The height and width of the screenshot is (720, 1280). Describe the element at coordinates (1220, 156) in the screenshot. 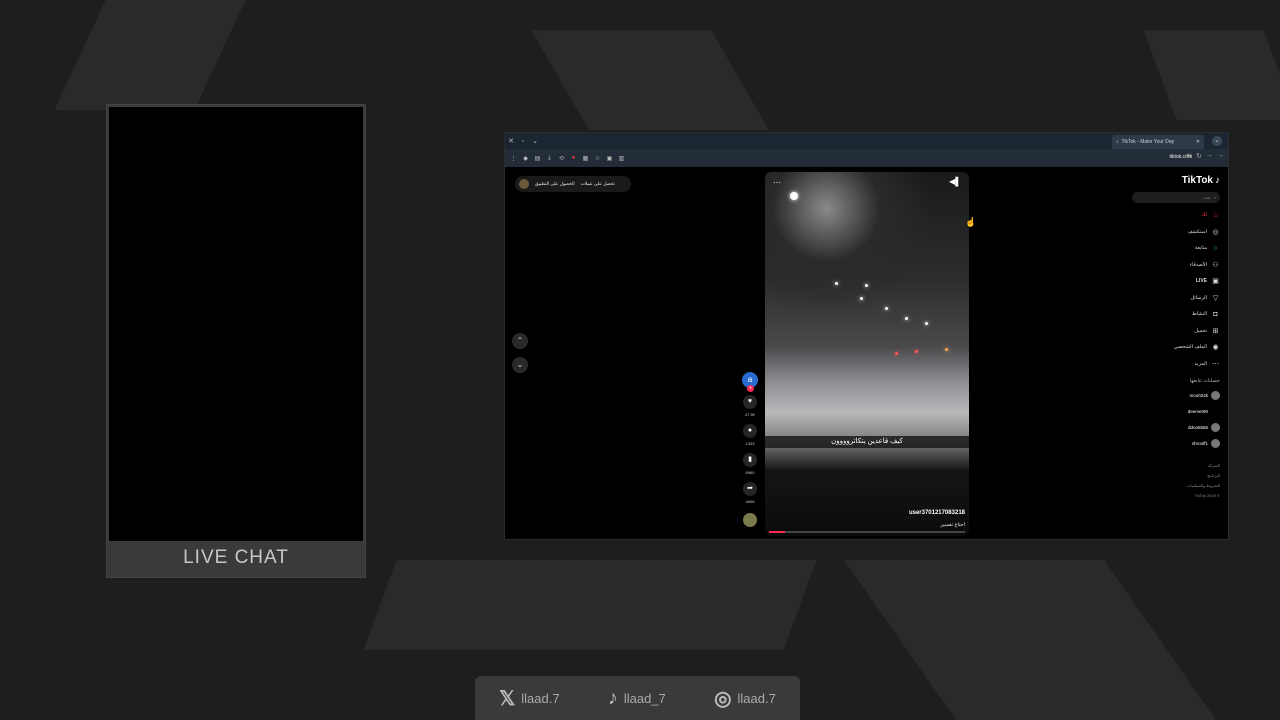

I see `back-icon: →` at that location.